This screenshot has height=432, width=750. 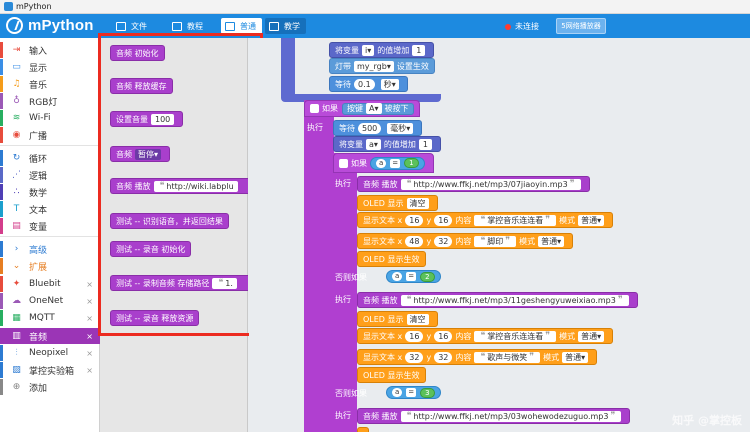 What do you see at coordinates (50, 175) in the screenshot?
I see `sidebar-item-7: ⋰ 逻辑` at bounding box center [50, 175].